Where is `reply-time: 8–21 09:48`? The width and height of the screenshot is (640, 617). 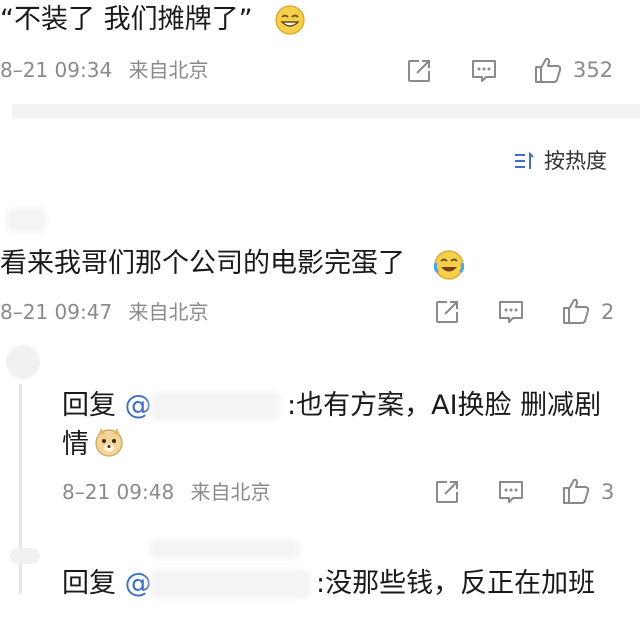 reply-time: 8–21 09:48 is located at coordinates (118, 492).